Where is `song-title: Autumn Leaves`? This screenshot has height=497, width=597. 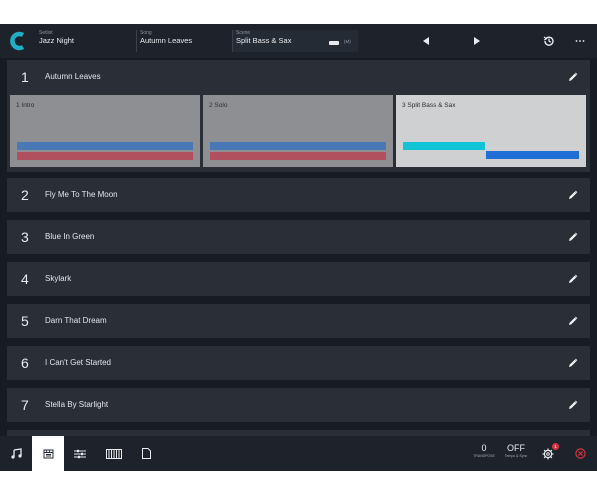
song-title: Autumn Leaves is located at coordinates (73, 76).